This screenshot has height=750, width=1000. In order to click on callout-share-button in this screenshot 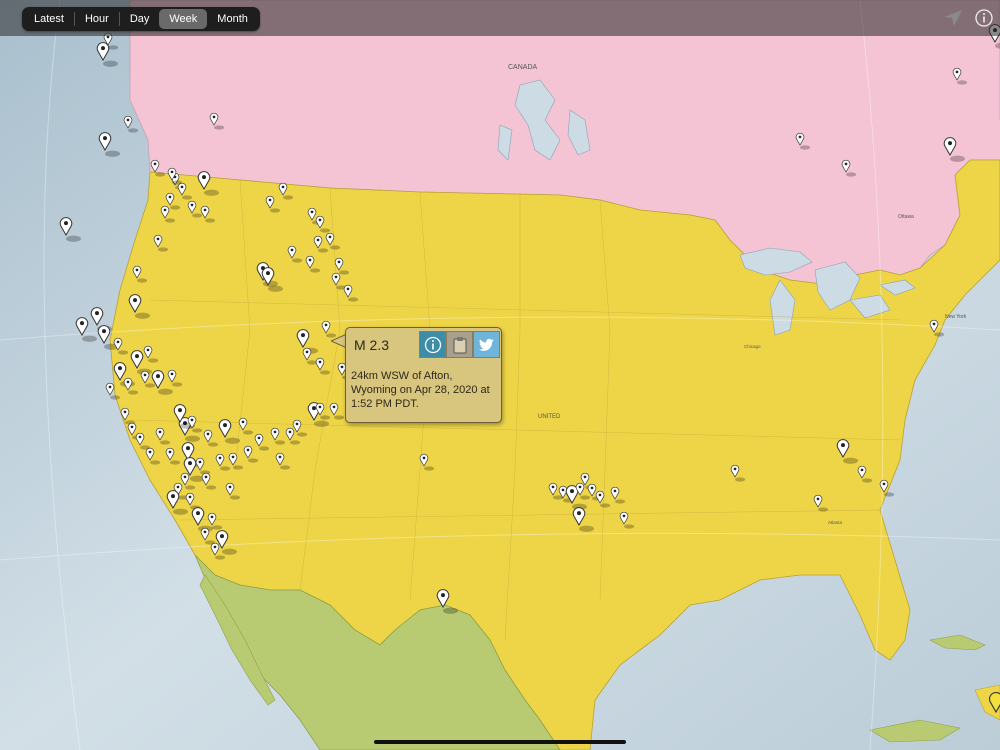, I will do `click(486, 344)`.